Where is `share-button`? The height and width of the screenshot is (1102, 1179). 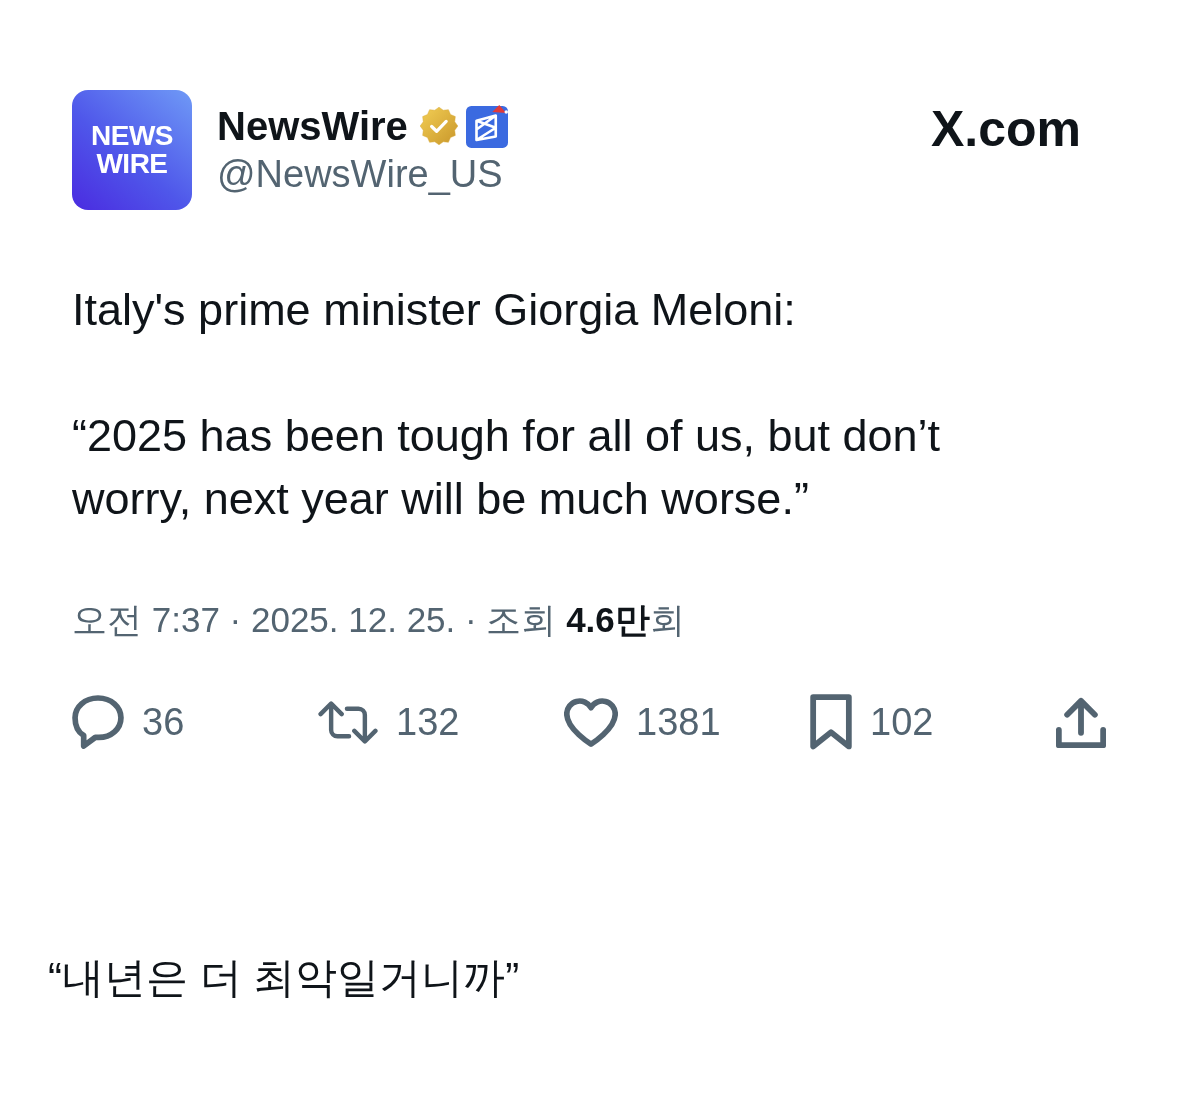
share-button is located at coordinates (1081, 722).